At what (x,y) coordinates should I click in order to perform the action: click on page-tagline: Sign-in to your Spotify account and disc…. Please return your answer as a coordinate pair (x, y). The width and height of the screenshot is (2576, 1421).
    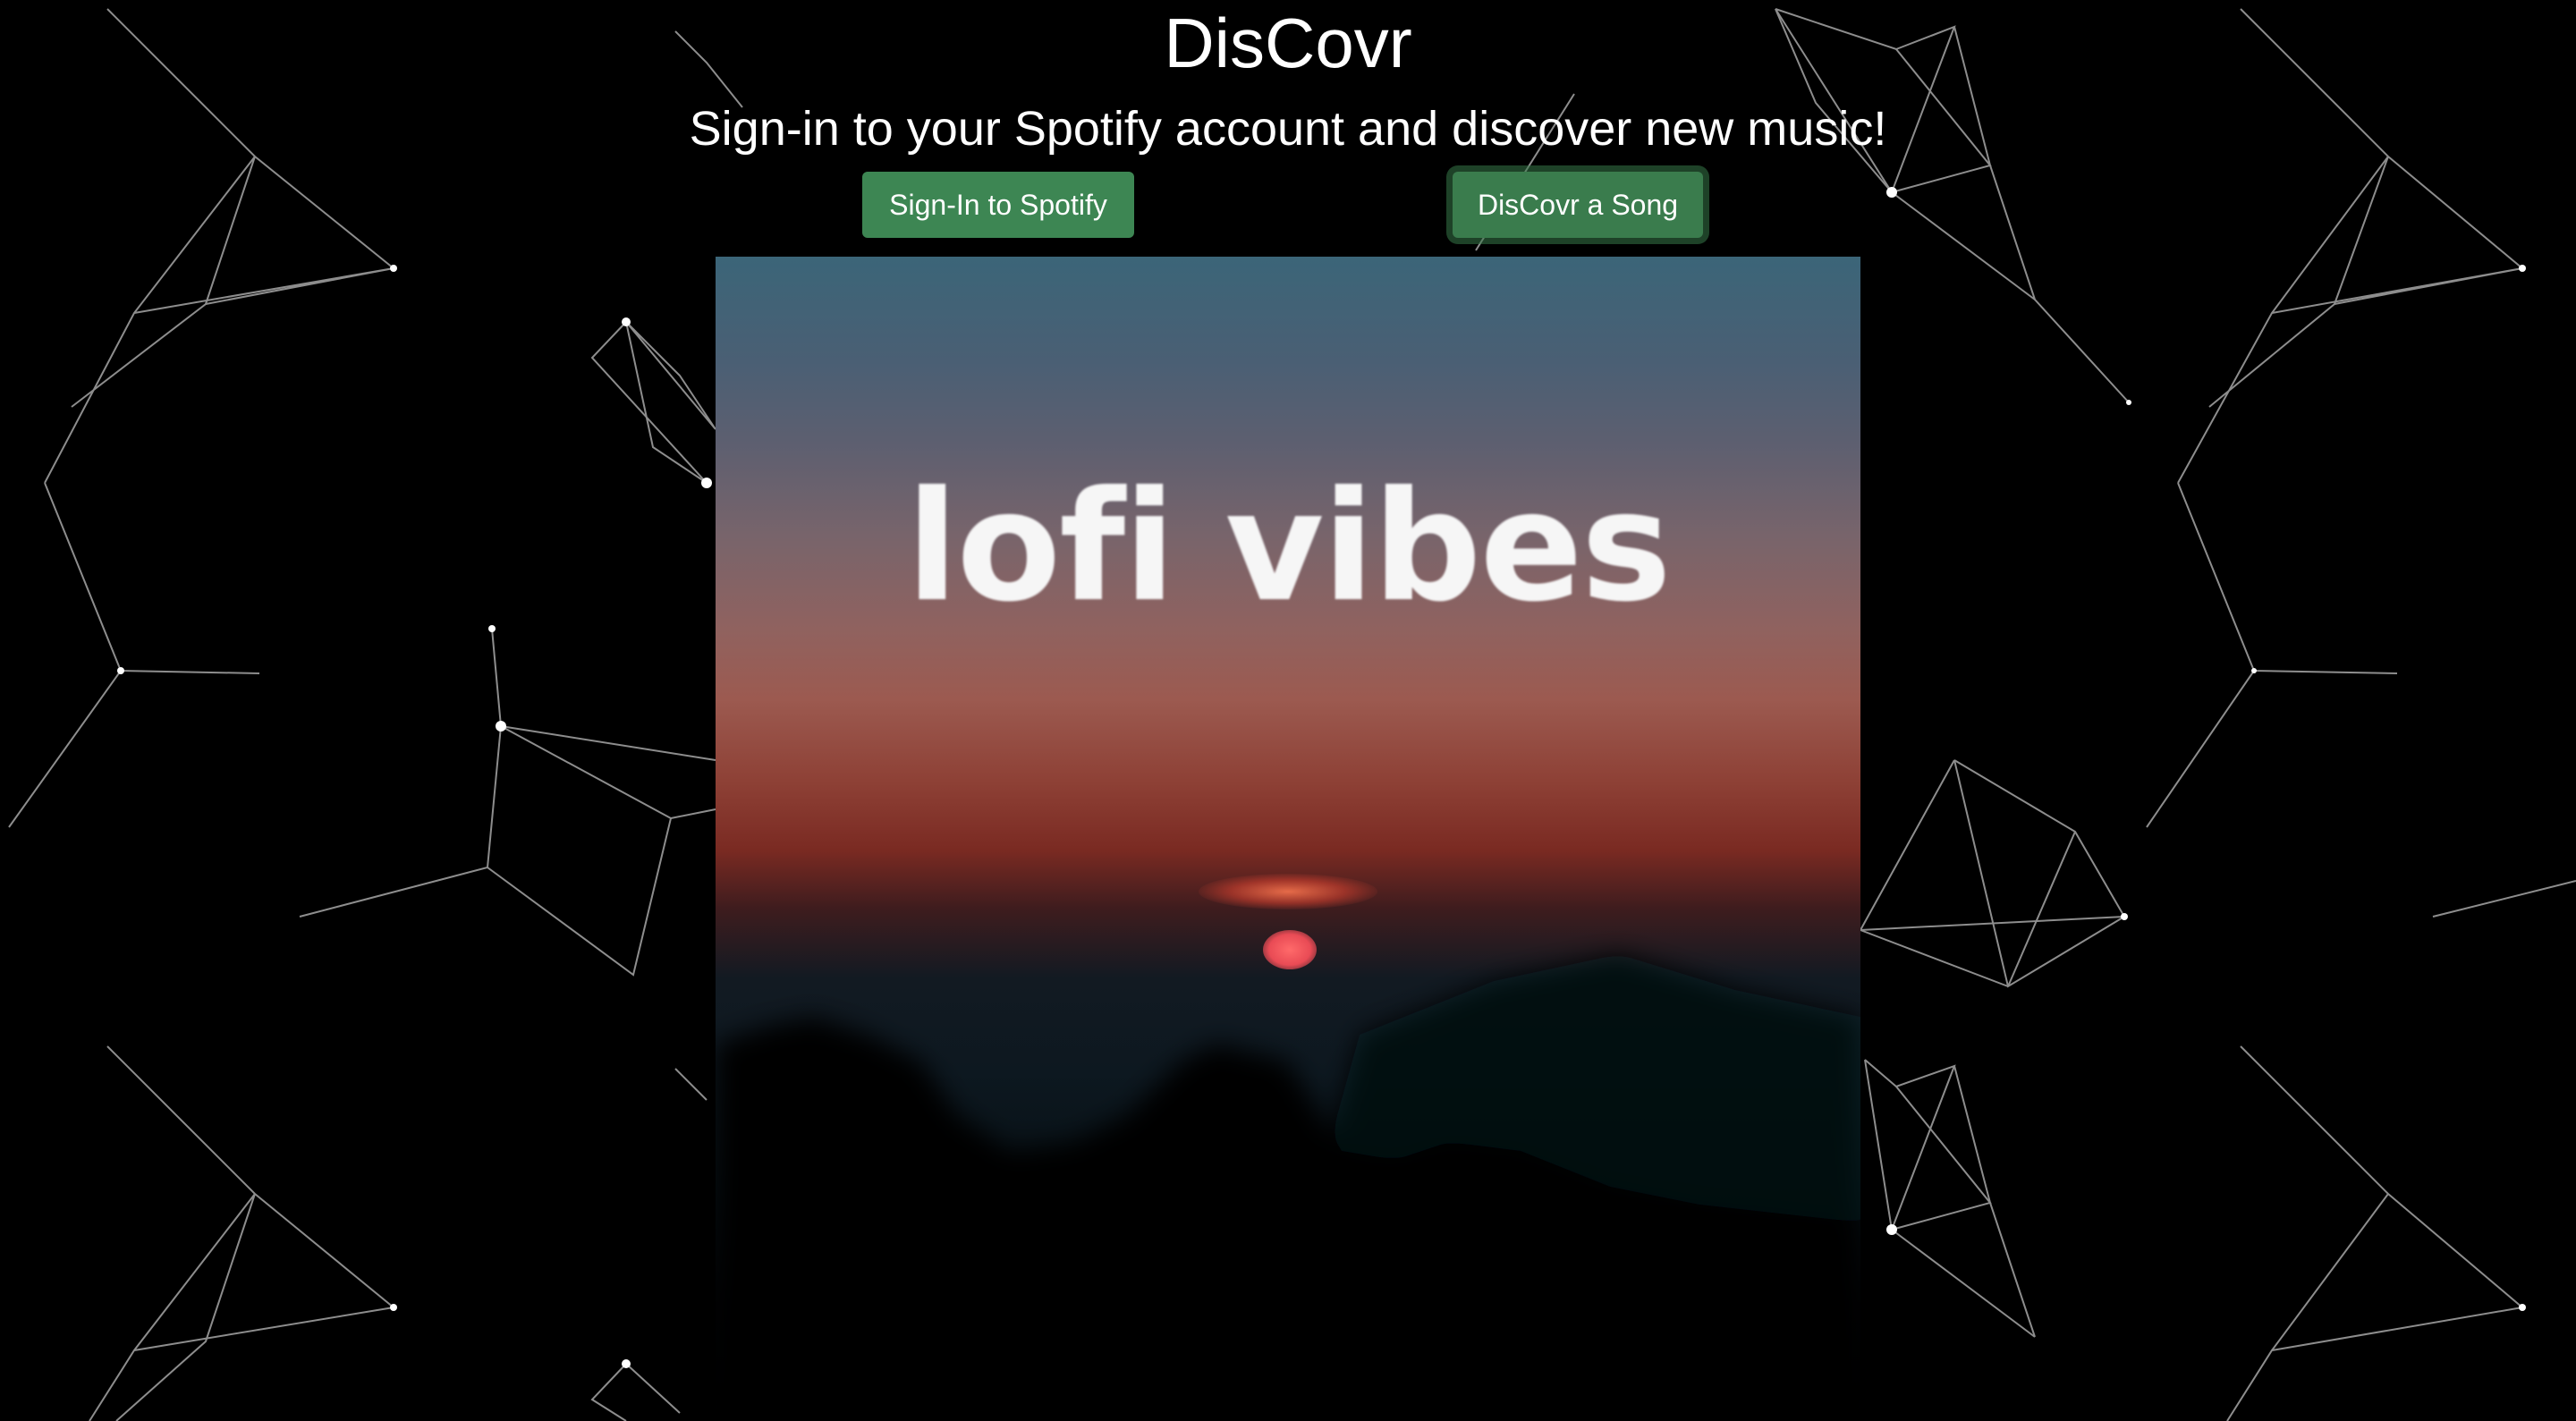
    Looking at the image, I should click on (1288, 129).